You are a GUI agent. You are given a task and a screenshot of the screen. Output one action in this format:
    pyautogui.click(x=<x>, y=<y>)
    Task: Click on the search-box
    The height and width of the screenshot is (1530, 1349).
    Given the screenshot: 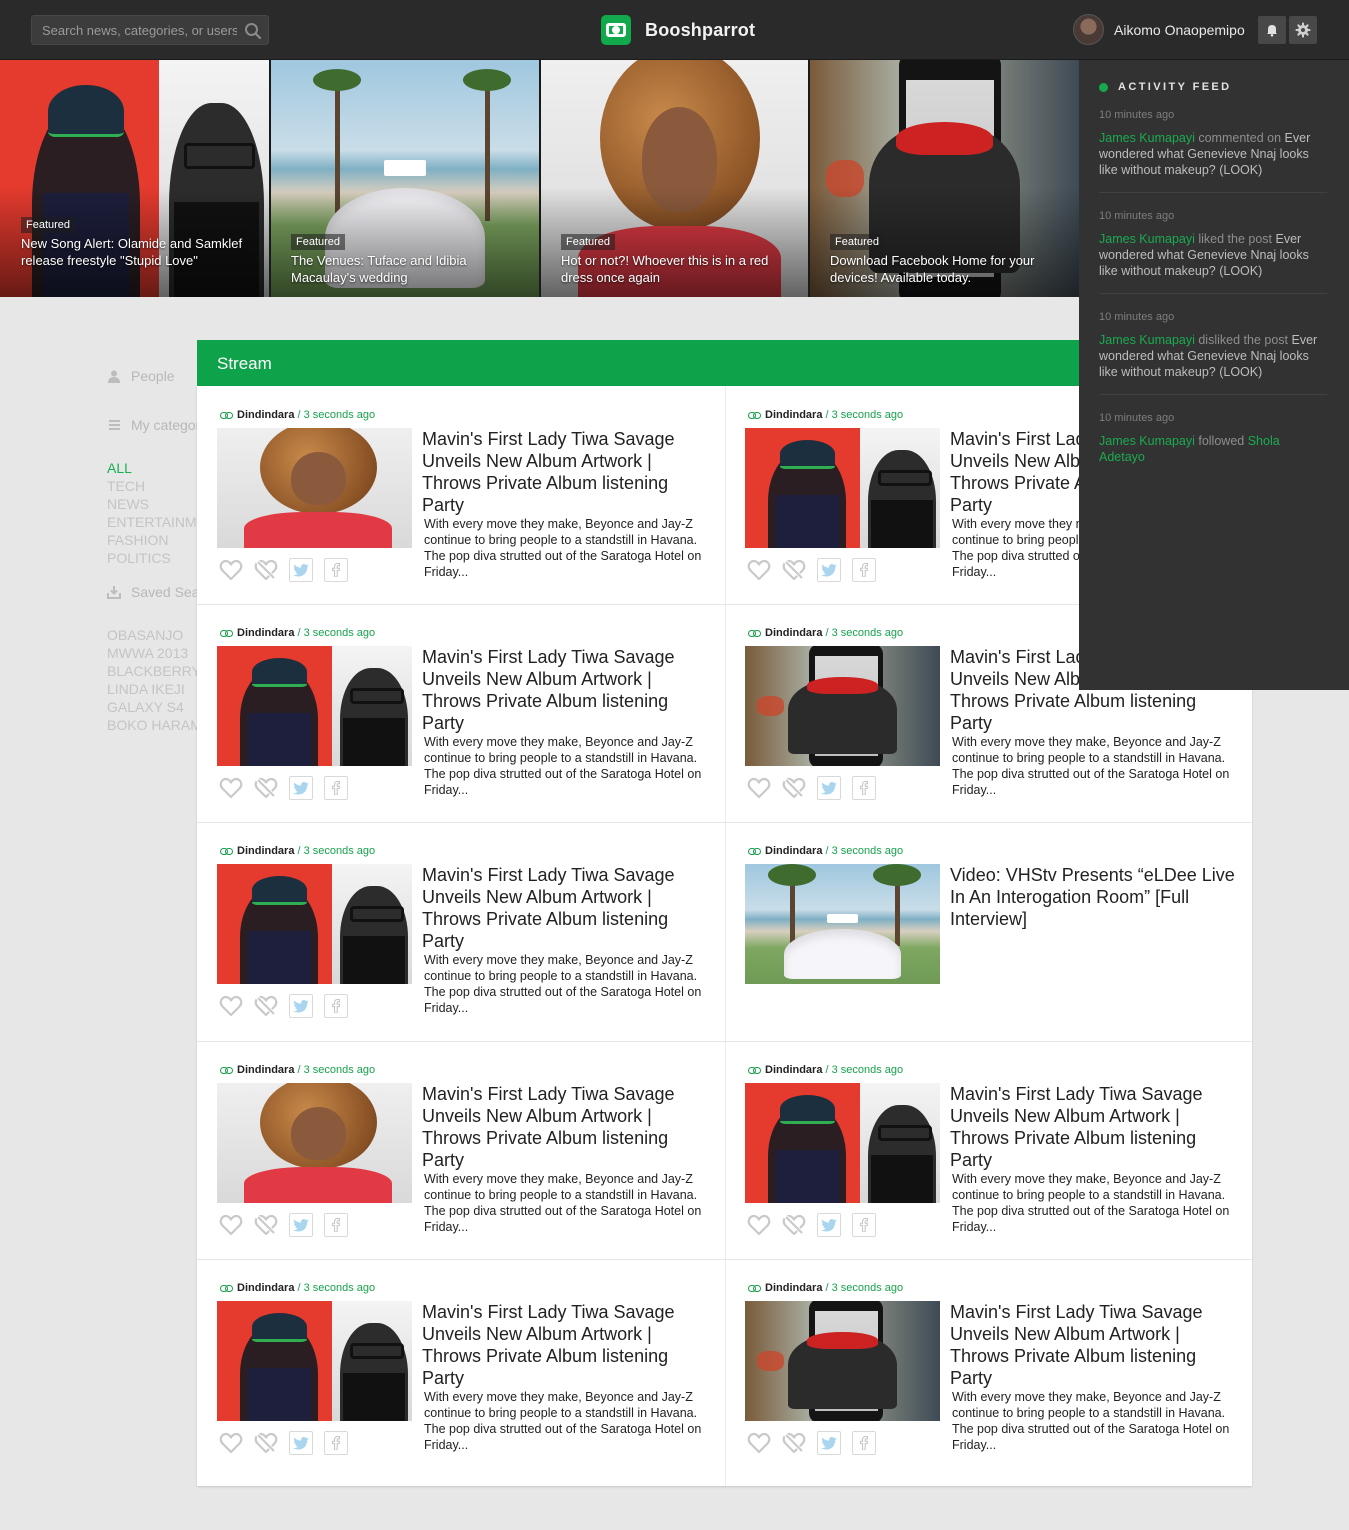 What is the action you would take?
    pyautogui.click(x=150, y=30)
    